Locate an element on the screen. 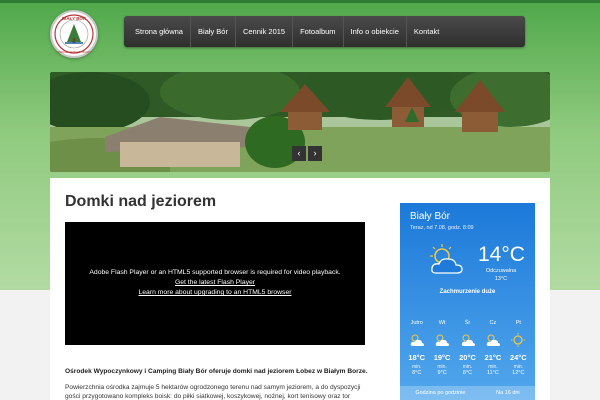 Image resolution: width=600 pixels, height=400 pixels. sun-icon is located at coordinates (518, 341).